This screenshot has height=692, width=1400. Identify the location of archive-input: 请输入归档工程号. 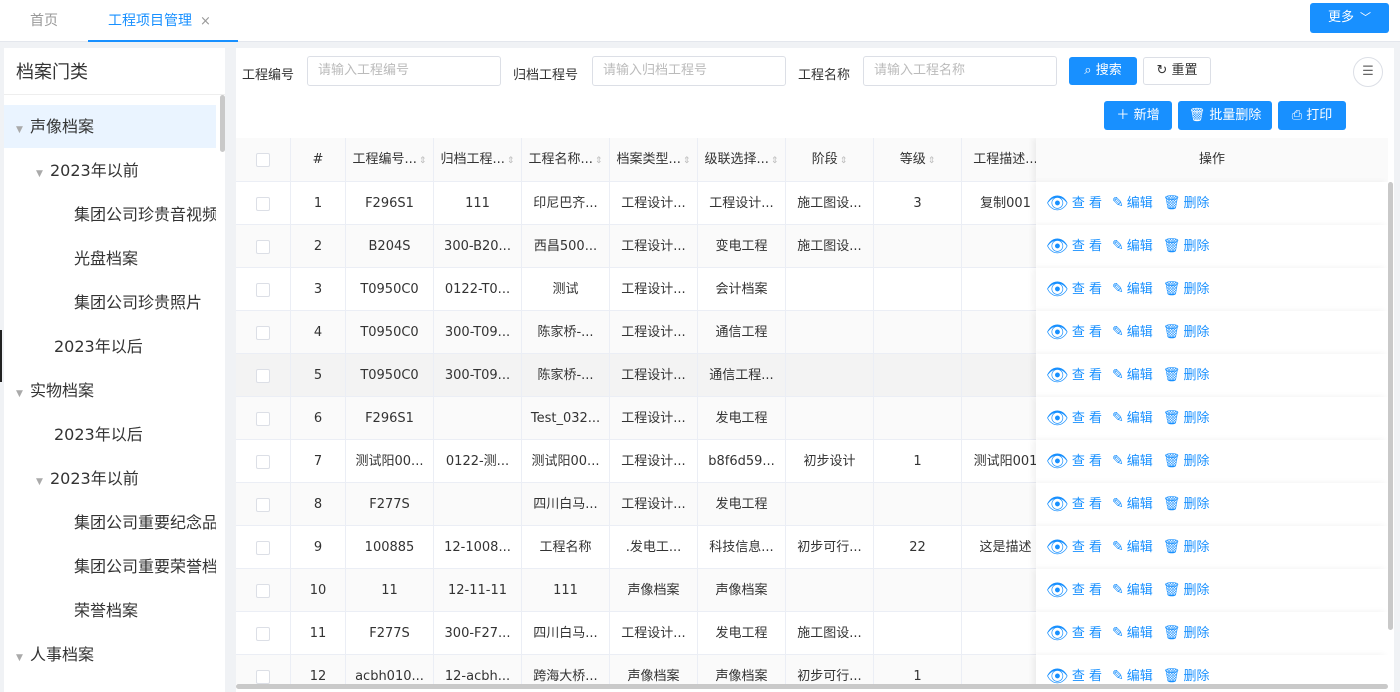
(689, 71).